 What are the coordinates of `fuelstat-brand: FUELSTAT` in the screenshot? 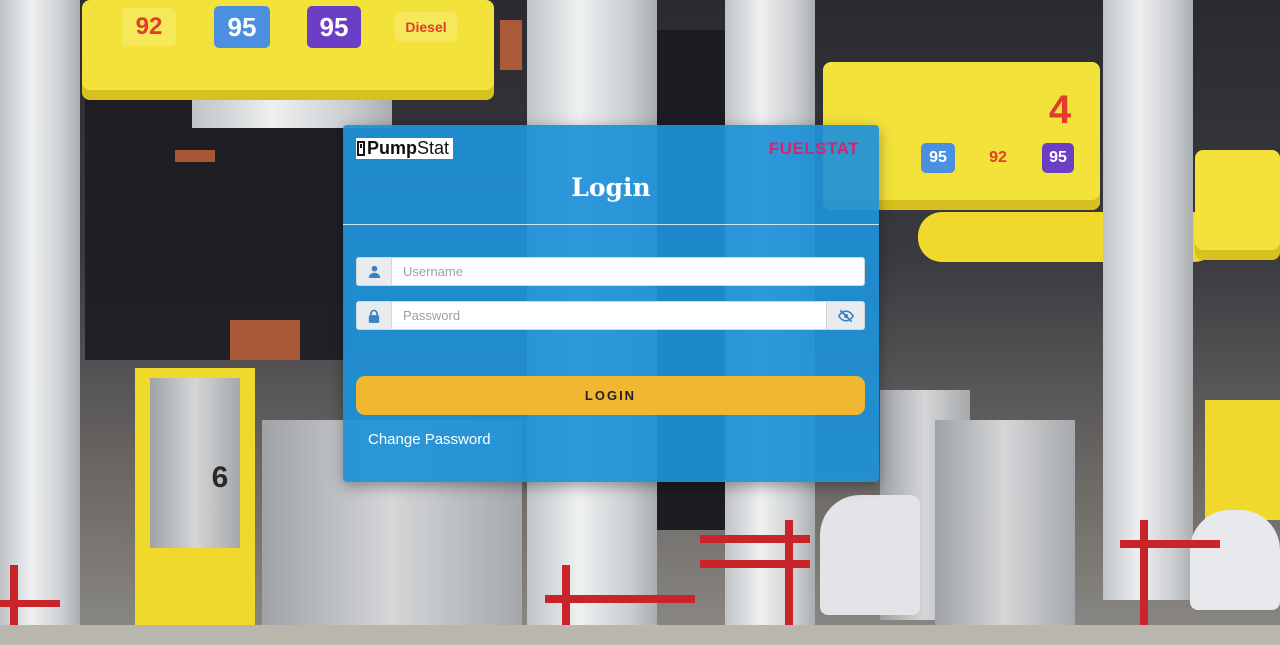 It's located at (813, 148).